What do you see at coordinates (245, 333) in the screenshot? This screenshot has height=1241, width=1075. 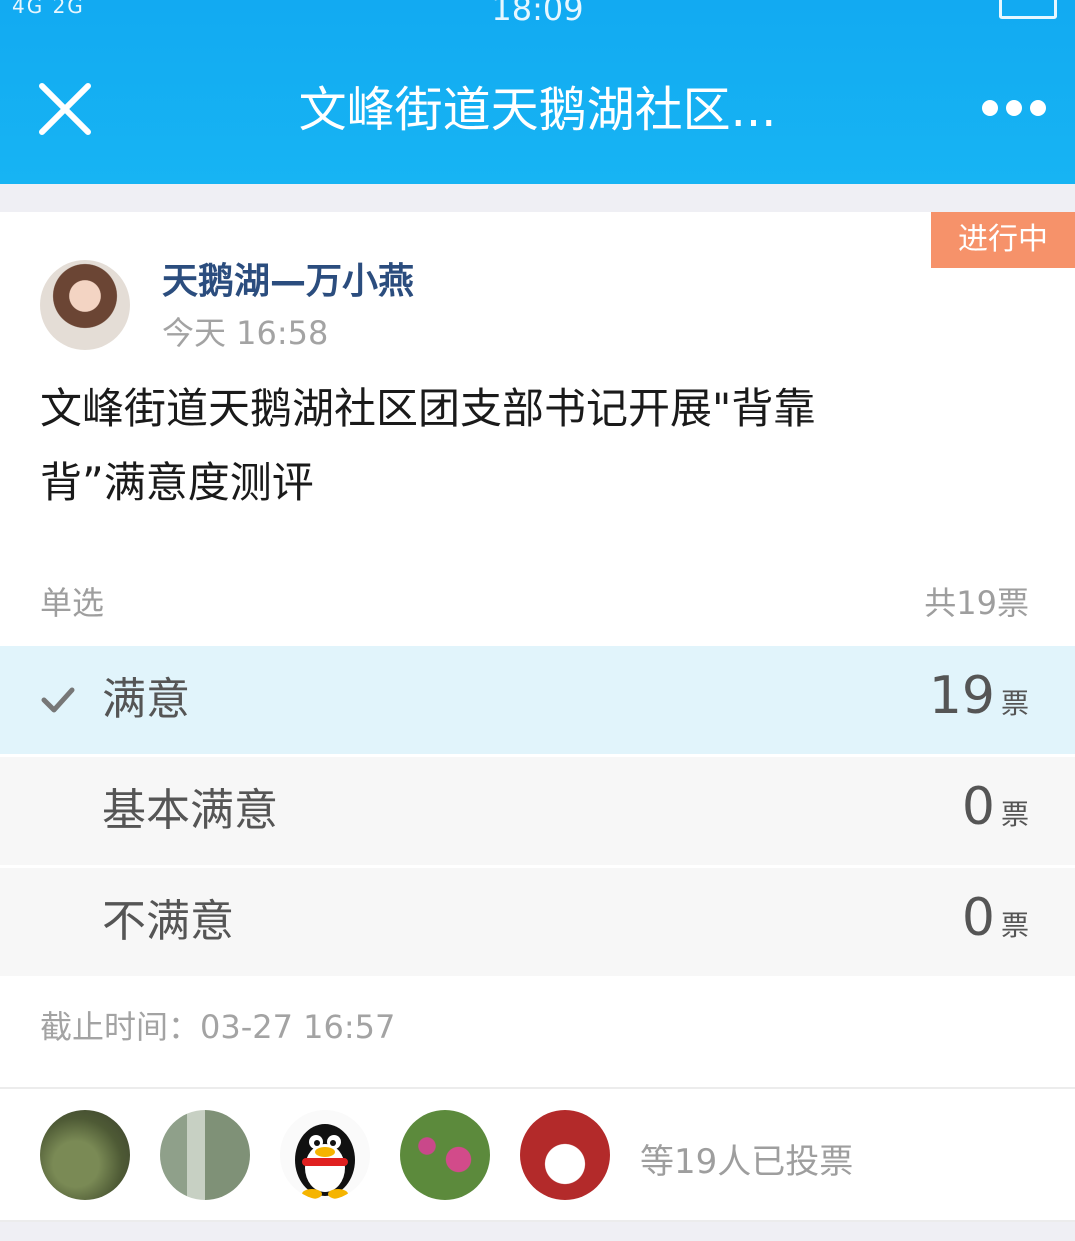 I see `post-time: 今天 16:58` at bounding box center [245, 333].